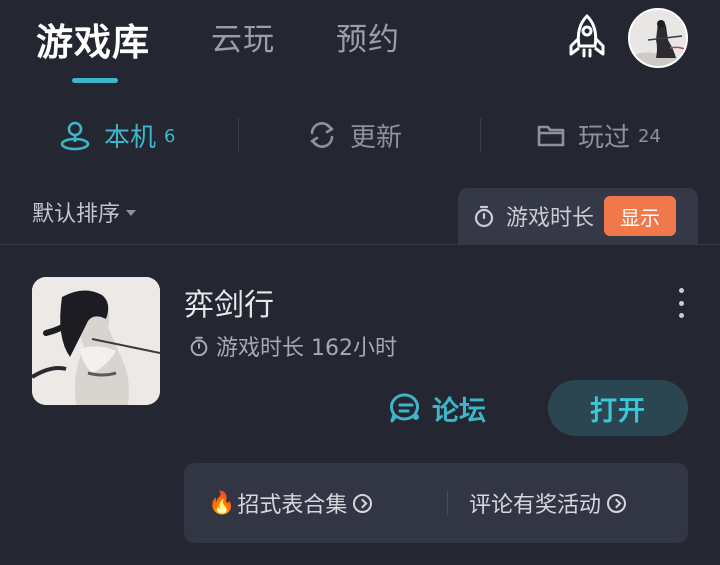 The width and height of the screenshot is (720, 565). Describe the element at coordinates (222, 503) in the screenshot. I see `fire-icon: 🔥` at that location.